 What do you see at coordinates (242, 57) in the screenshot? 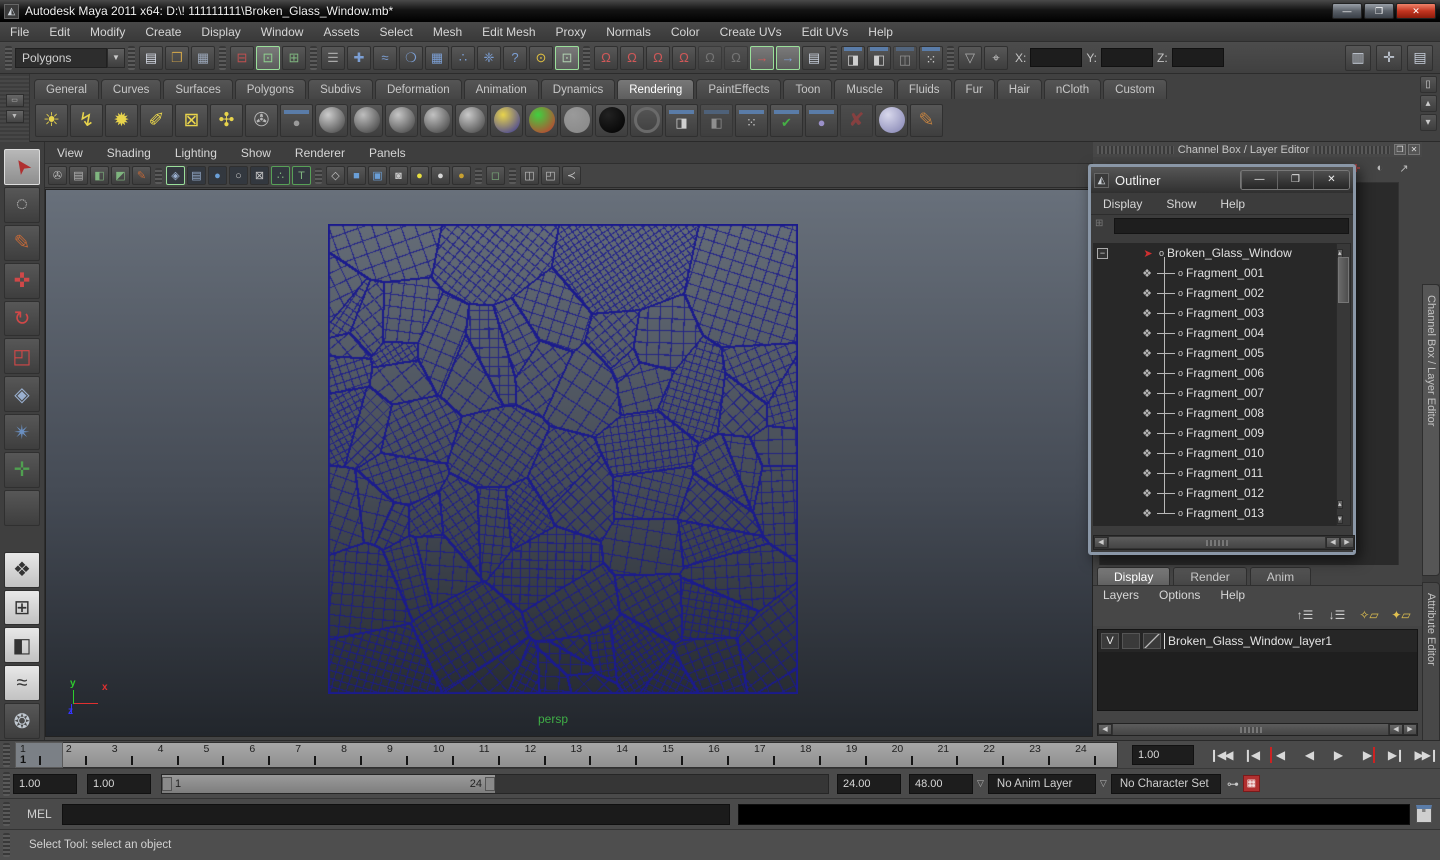
I see `select-hierarchy-icon: ⊟` at bounding box center [242, 57].